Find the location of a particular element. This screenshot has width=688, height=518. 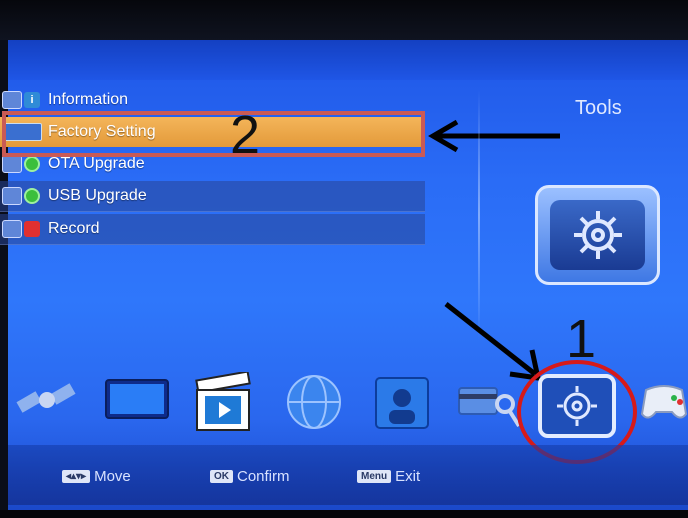

hint-move: ◂▴▾▸ Move is located at coordinates (96, 476).